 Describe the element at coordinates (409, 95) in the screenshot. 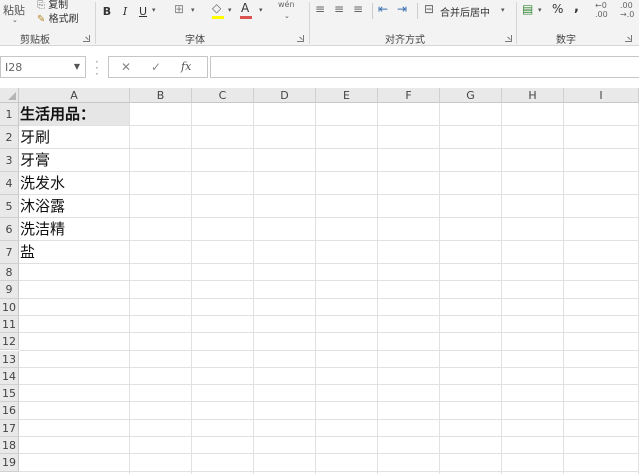

I see `column-header-f: F` at that location.